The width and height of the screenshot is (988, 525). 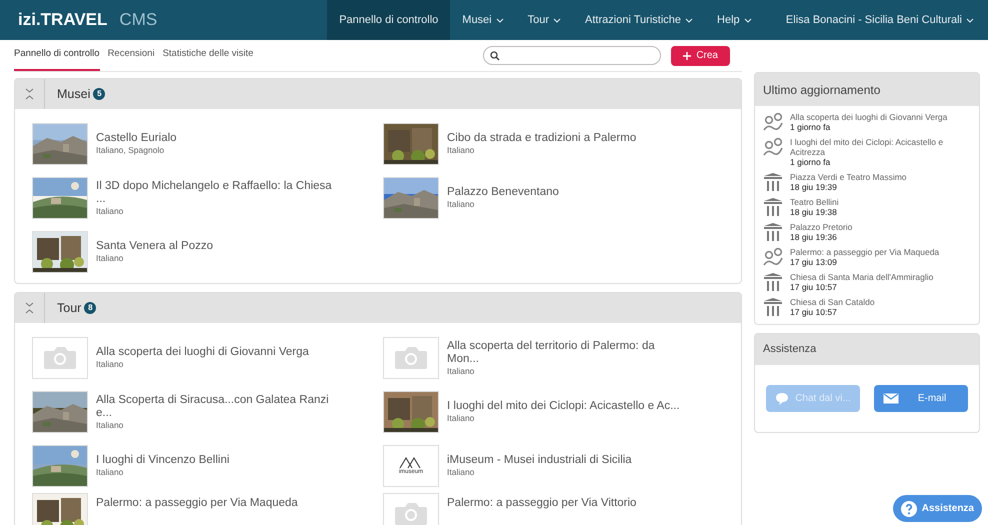 I want to click on item-title: Santa Venera al Pozzo, so click(x=154, y=246).